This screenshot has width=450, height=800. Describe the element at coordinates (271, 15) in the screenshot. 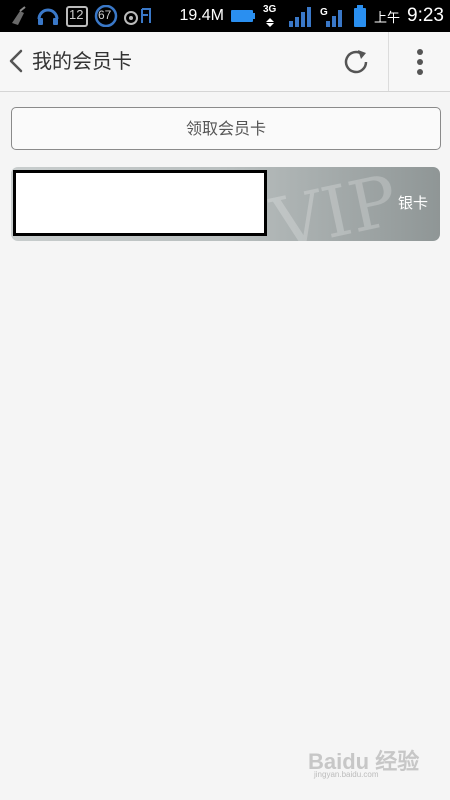

I see `data-transfer-icon: 3G` at that location.